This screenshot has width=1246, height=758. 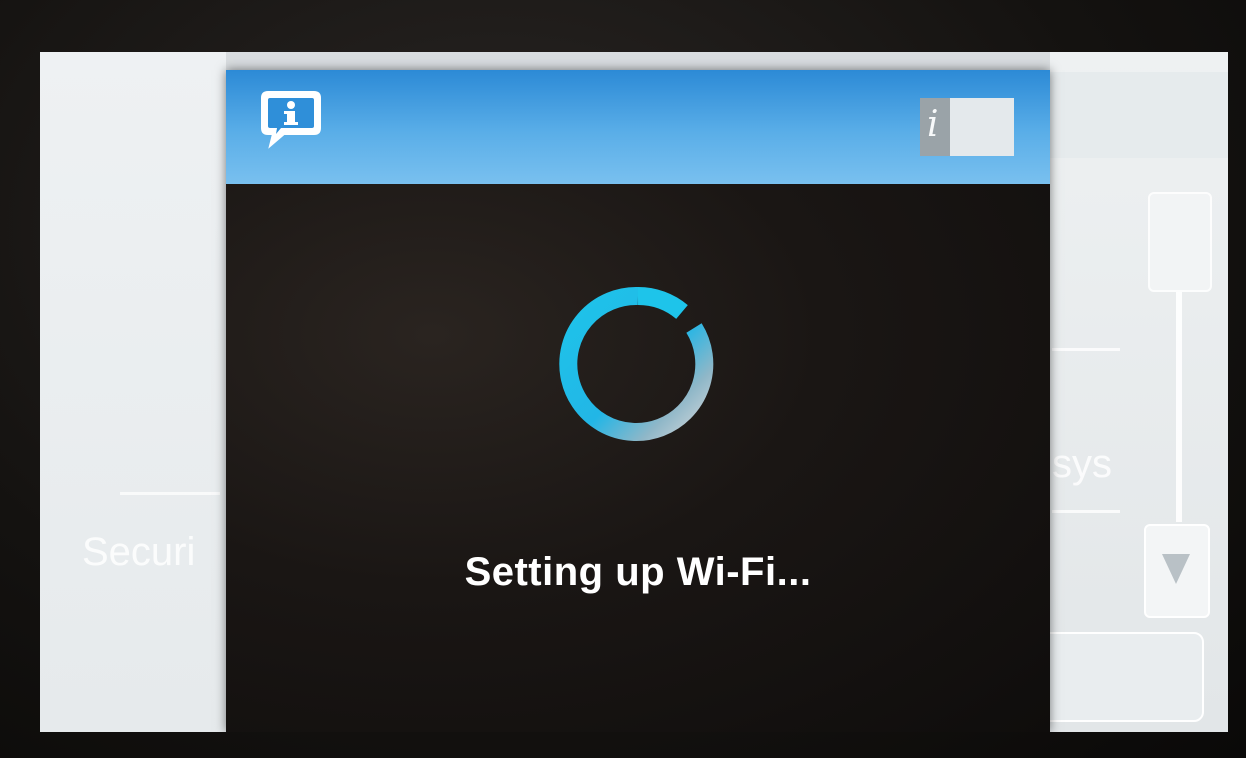 I want to click on info-toggle-indicator: i, so click(x=935, y=127).